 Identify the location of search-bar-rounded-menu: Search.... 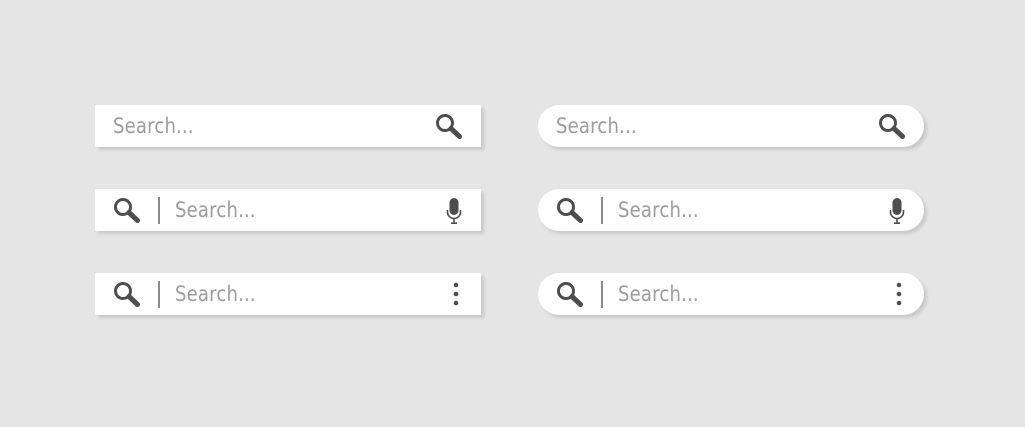
(731, 294).